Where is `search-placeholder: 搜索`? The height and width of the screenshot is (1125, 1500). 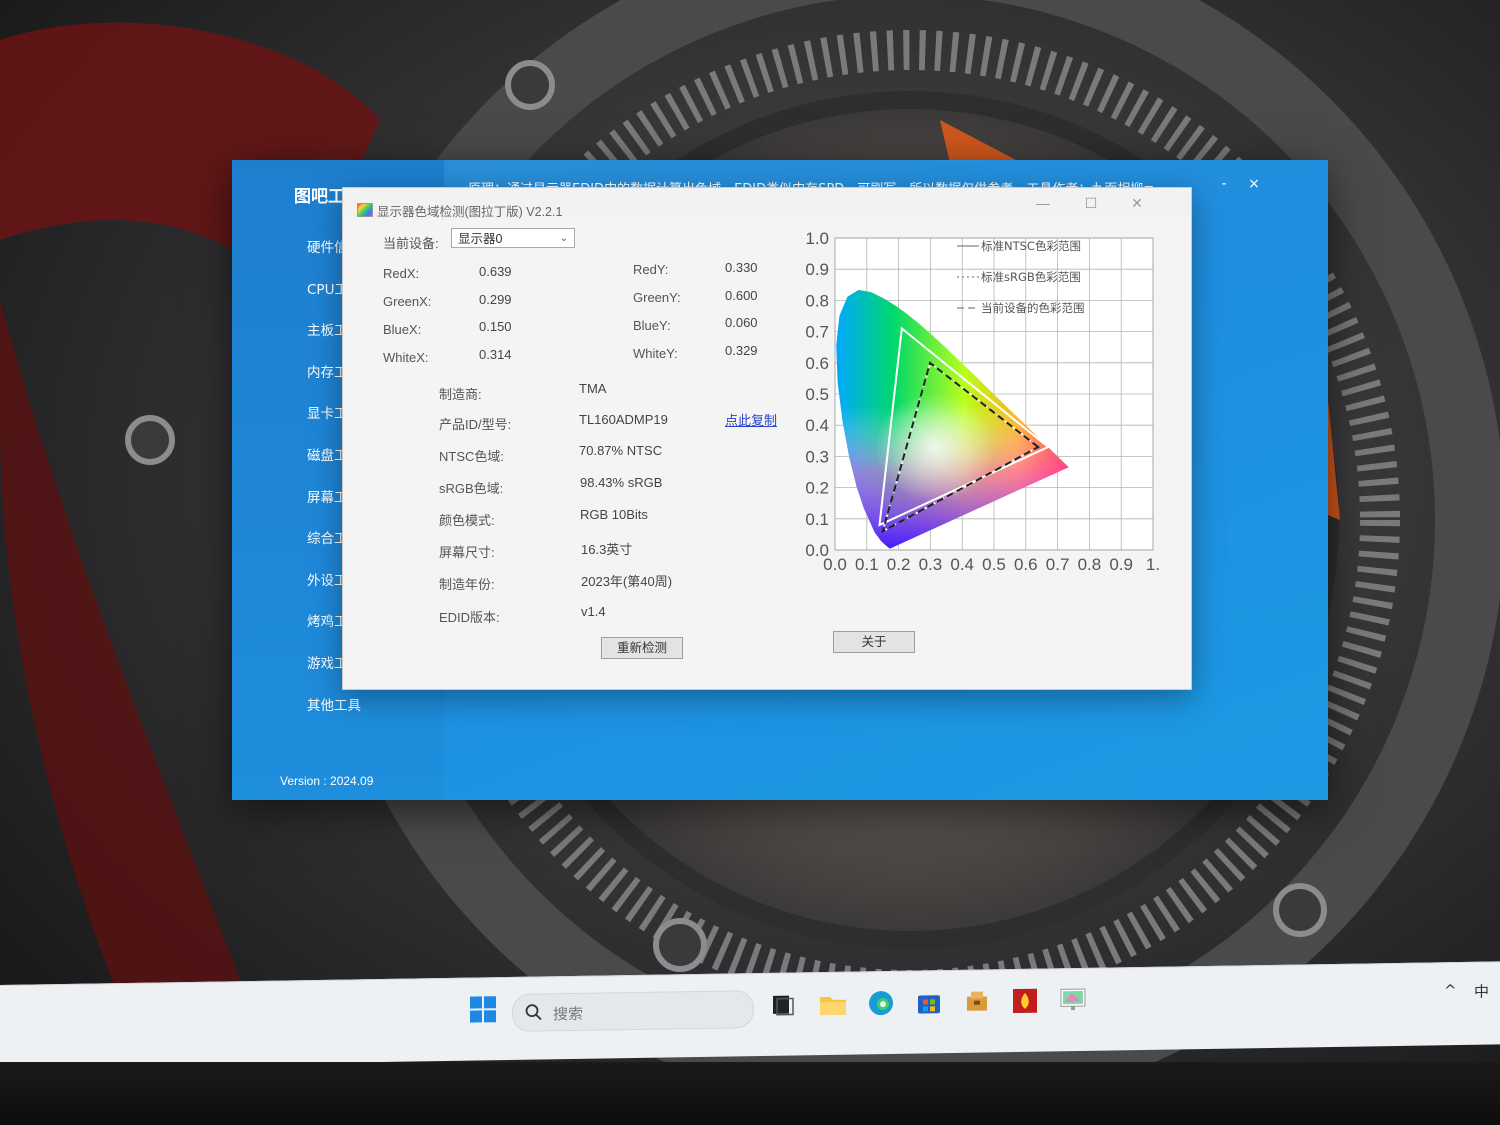
search-placeholder: 搜索 is located at coordinates (568, 1014).